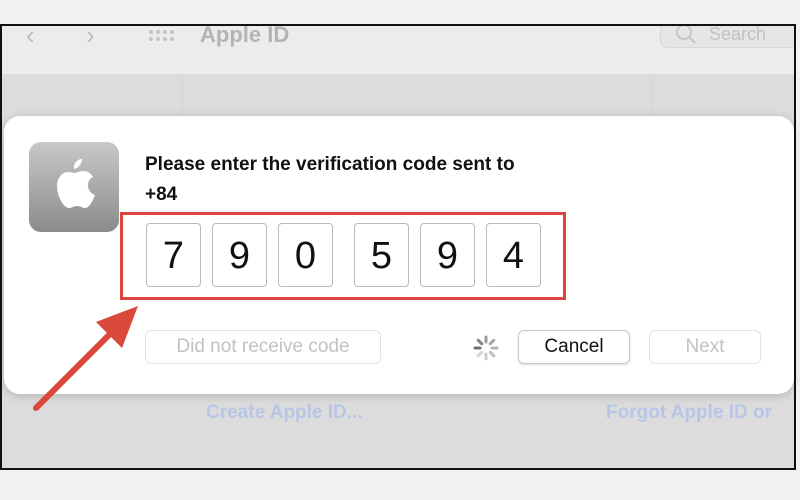  What do you see at coordinates (486, 348) in the screenshot?
I see `spinner-icon` at bounding box center [486, 348].